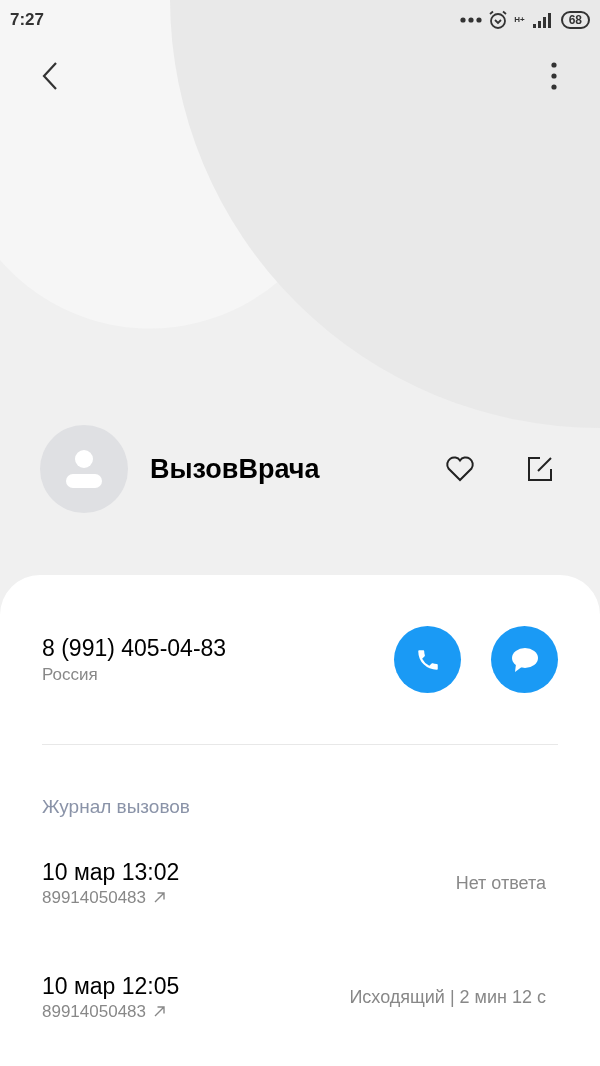  What do you see at coordinates (500, 883) in the screenshot?
I see `call-status: Нет ответа` at bounding box center [500, 883].